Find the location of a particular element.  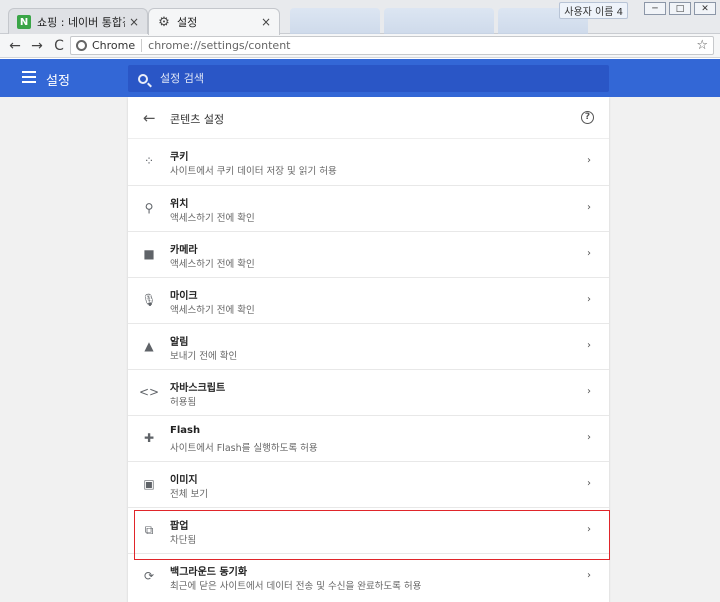

list-item: ✚ Flash 사이트에서 Flash를 실행하도록 허용 › is located at coordinates (368, 438).